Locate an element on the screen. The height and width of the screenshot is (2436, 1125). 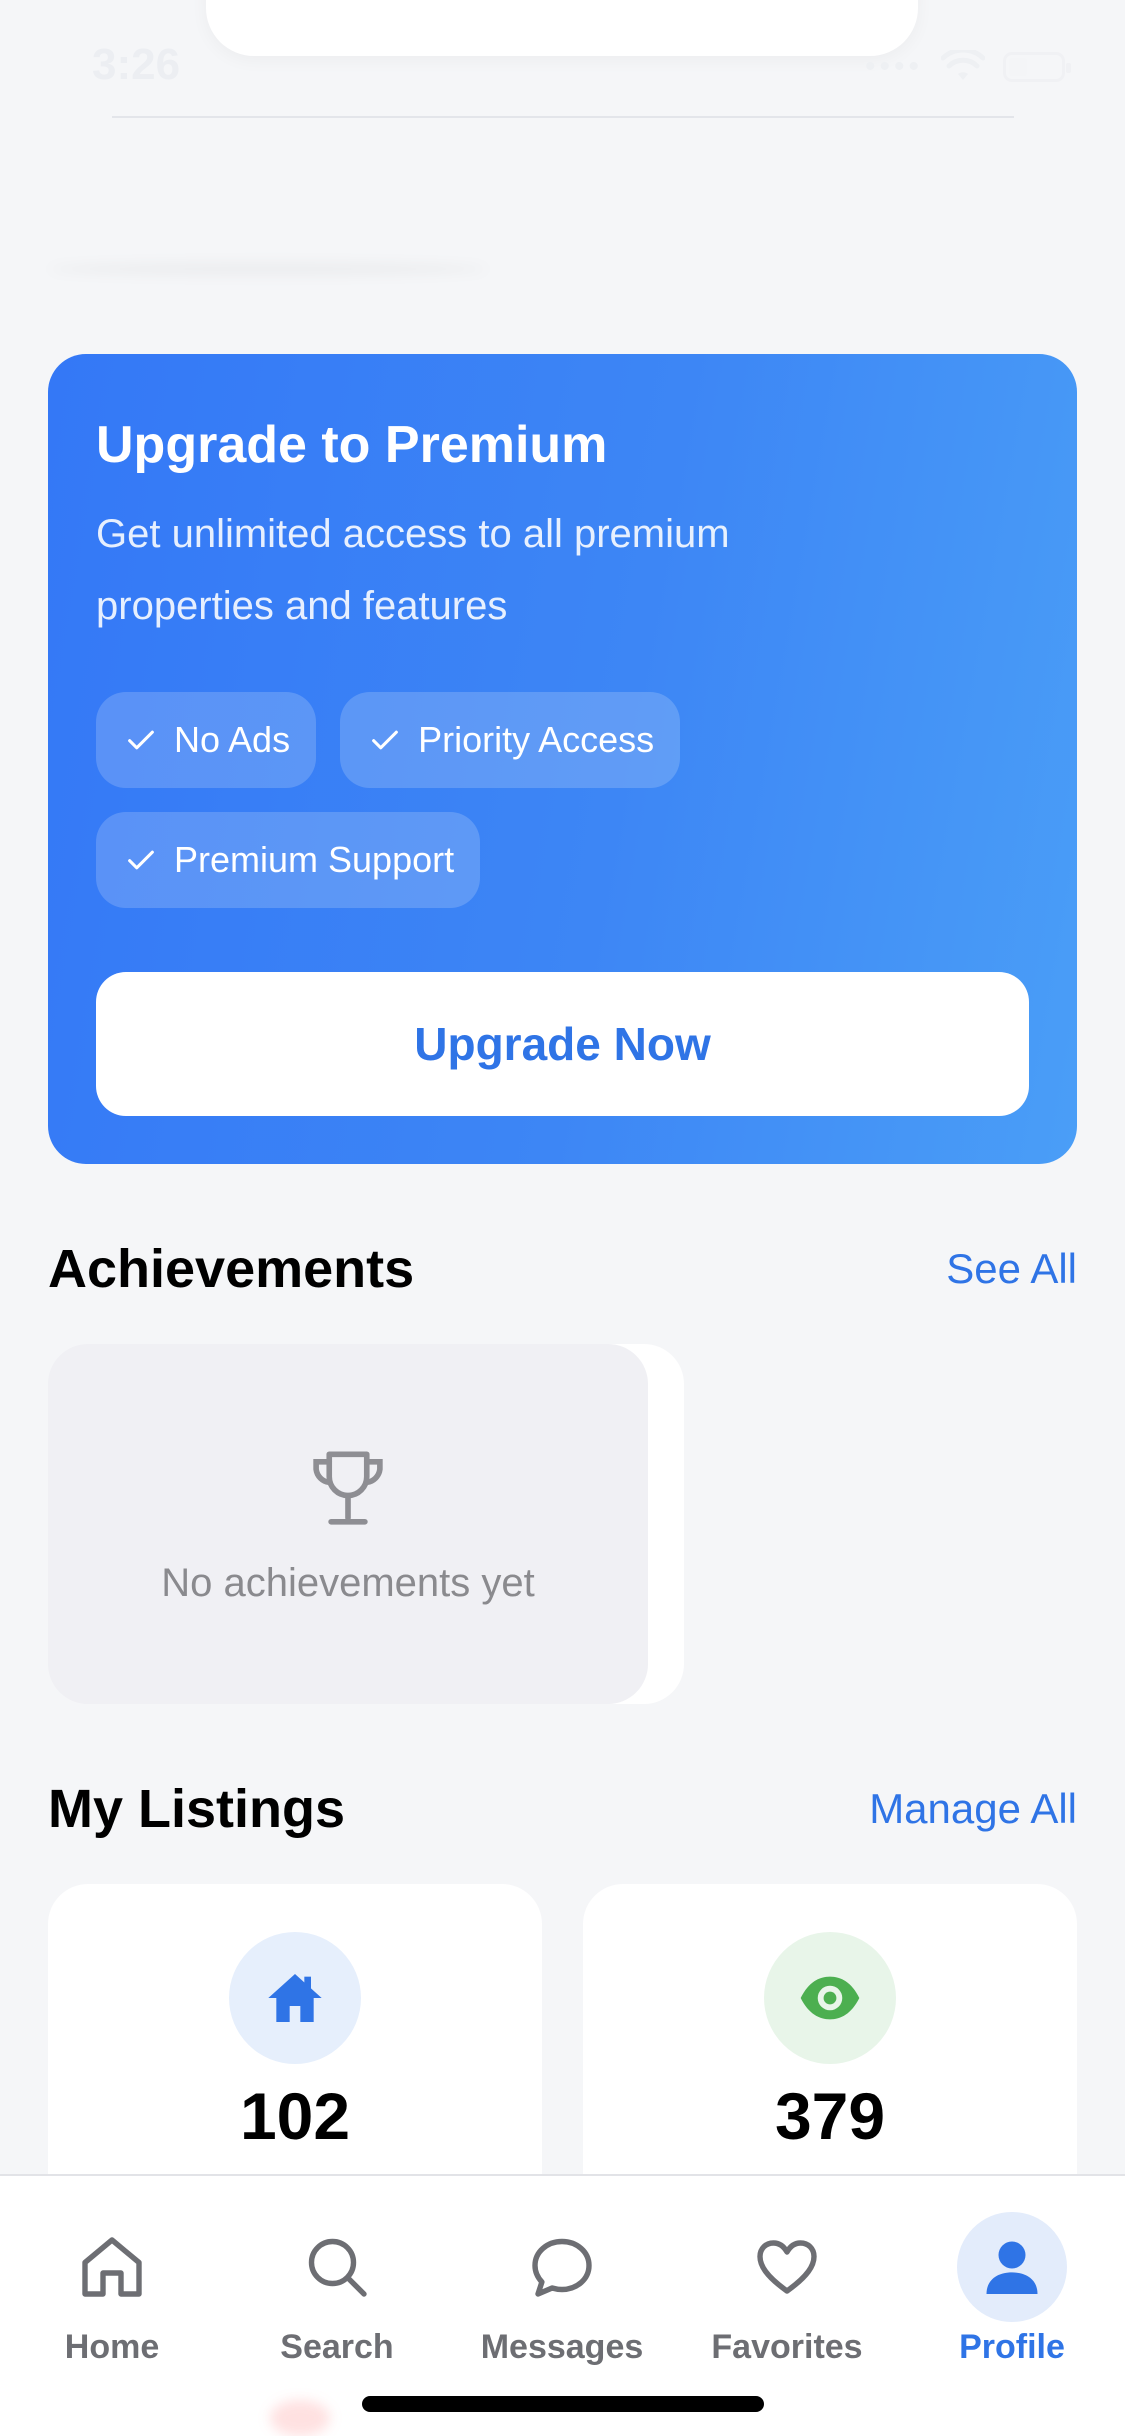
home-indicator is located at coordinates (563, 2404).